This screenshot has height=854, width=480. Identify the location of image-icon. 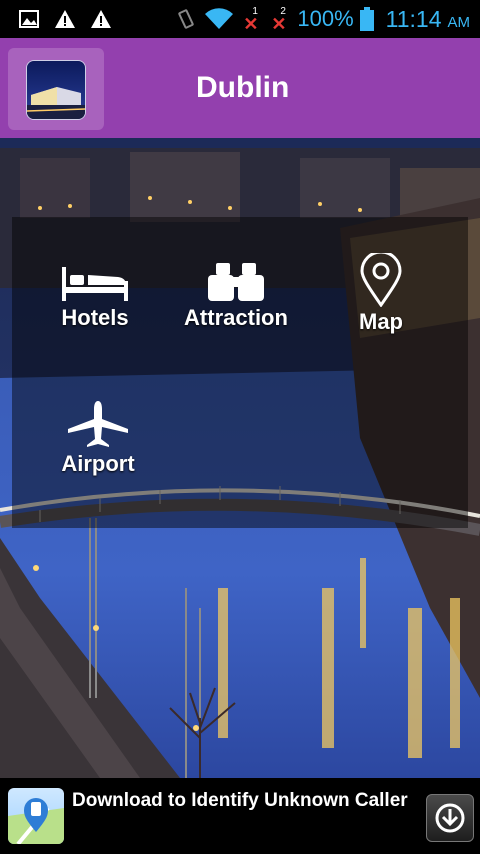
(29, 19).